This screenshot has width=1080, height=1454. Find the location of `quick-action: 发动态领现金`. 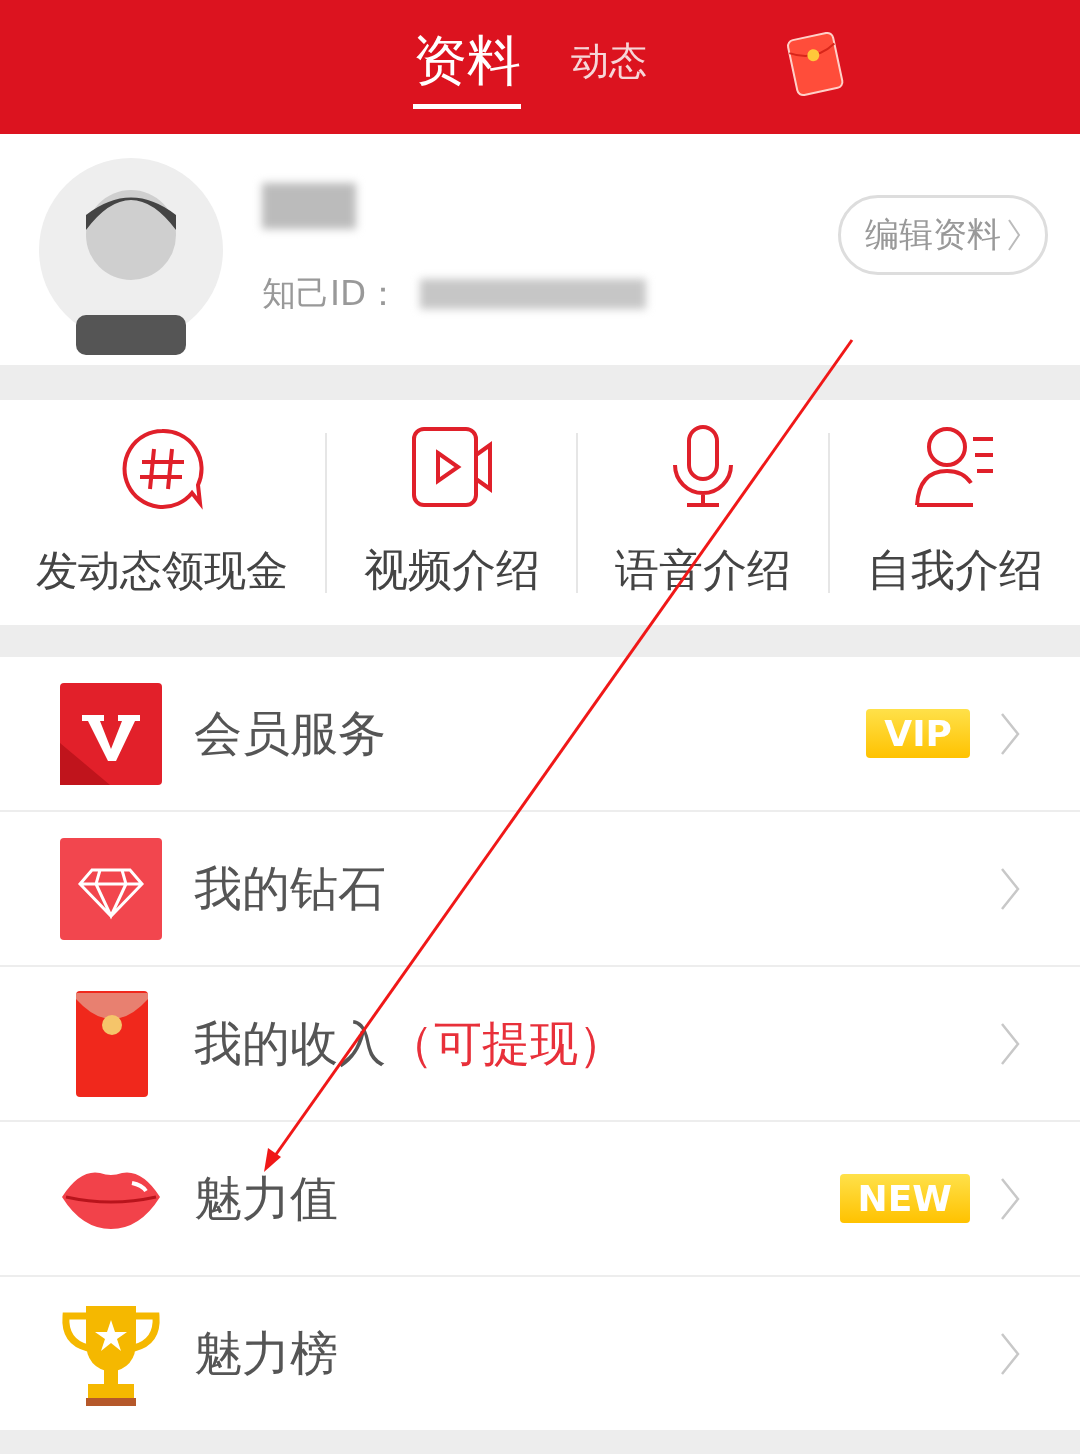

quick-action: 发动态领现金 is located at coordinates (162, 512).